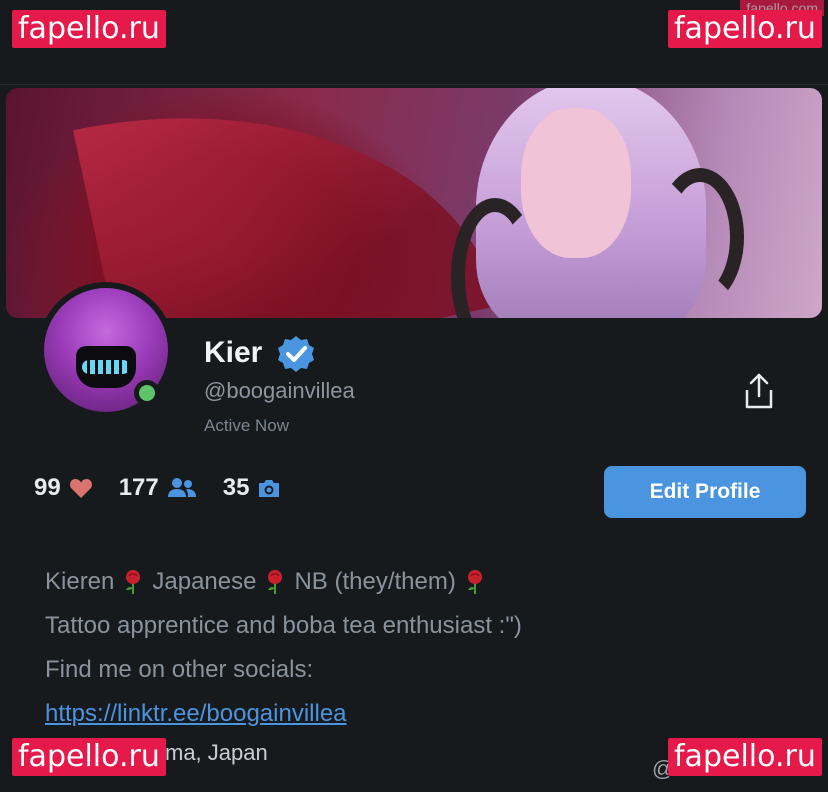 This screenshot has height=792, width=828. What do you see at coordinates (106, 367) in the screenshot?
I see `avatar-teeth` at bounding box center [106, 367].